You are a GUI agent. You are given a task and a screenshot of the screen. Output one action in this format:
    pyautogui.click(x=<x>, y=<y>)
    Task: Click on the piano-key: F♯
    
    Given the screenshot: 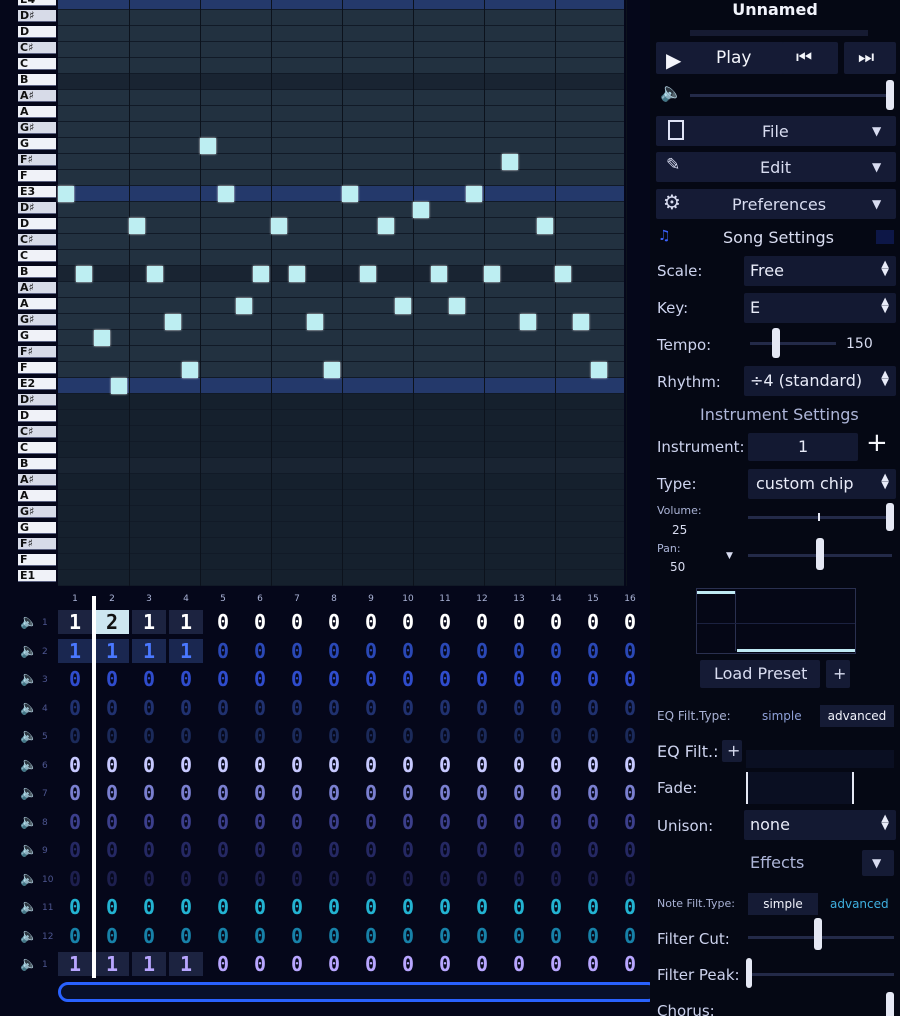 What is the action you would take?
    pyautogui.click(x=37, y=160)
    